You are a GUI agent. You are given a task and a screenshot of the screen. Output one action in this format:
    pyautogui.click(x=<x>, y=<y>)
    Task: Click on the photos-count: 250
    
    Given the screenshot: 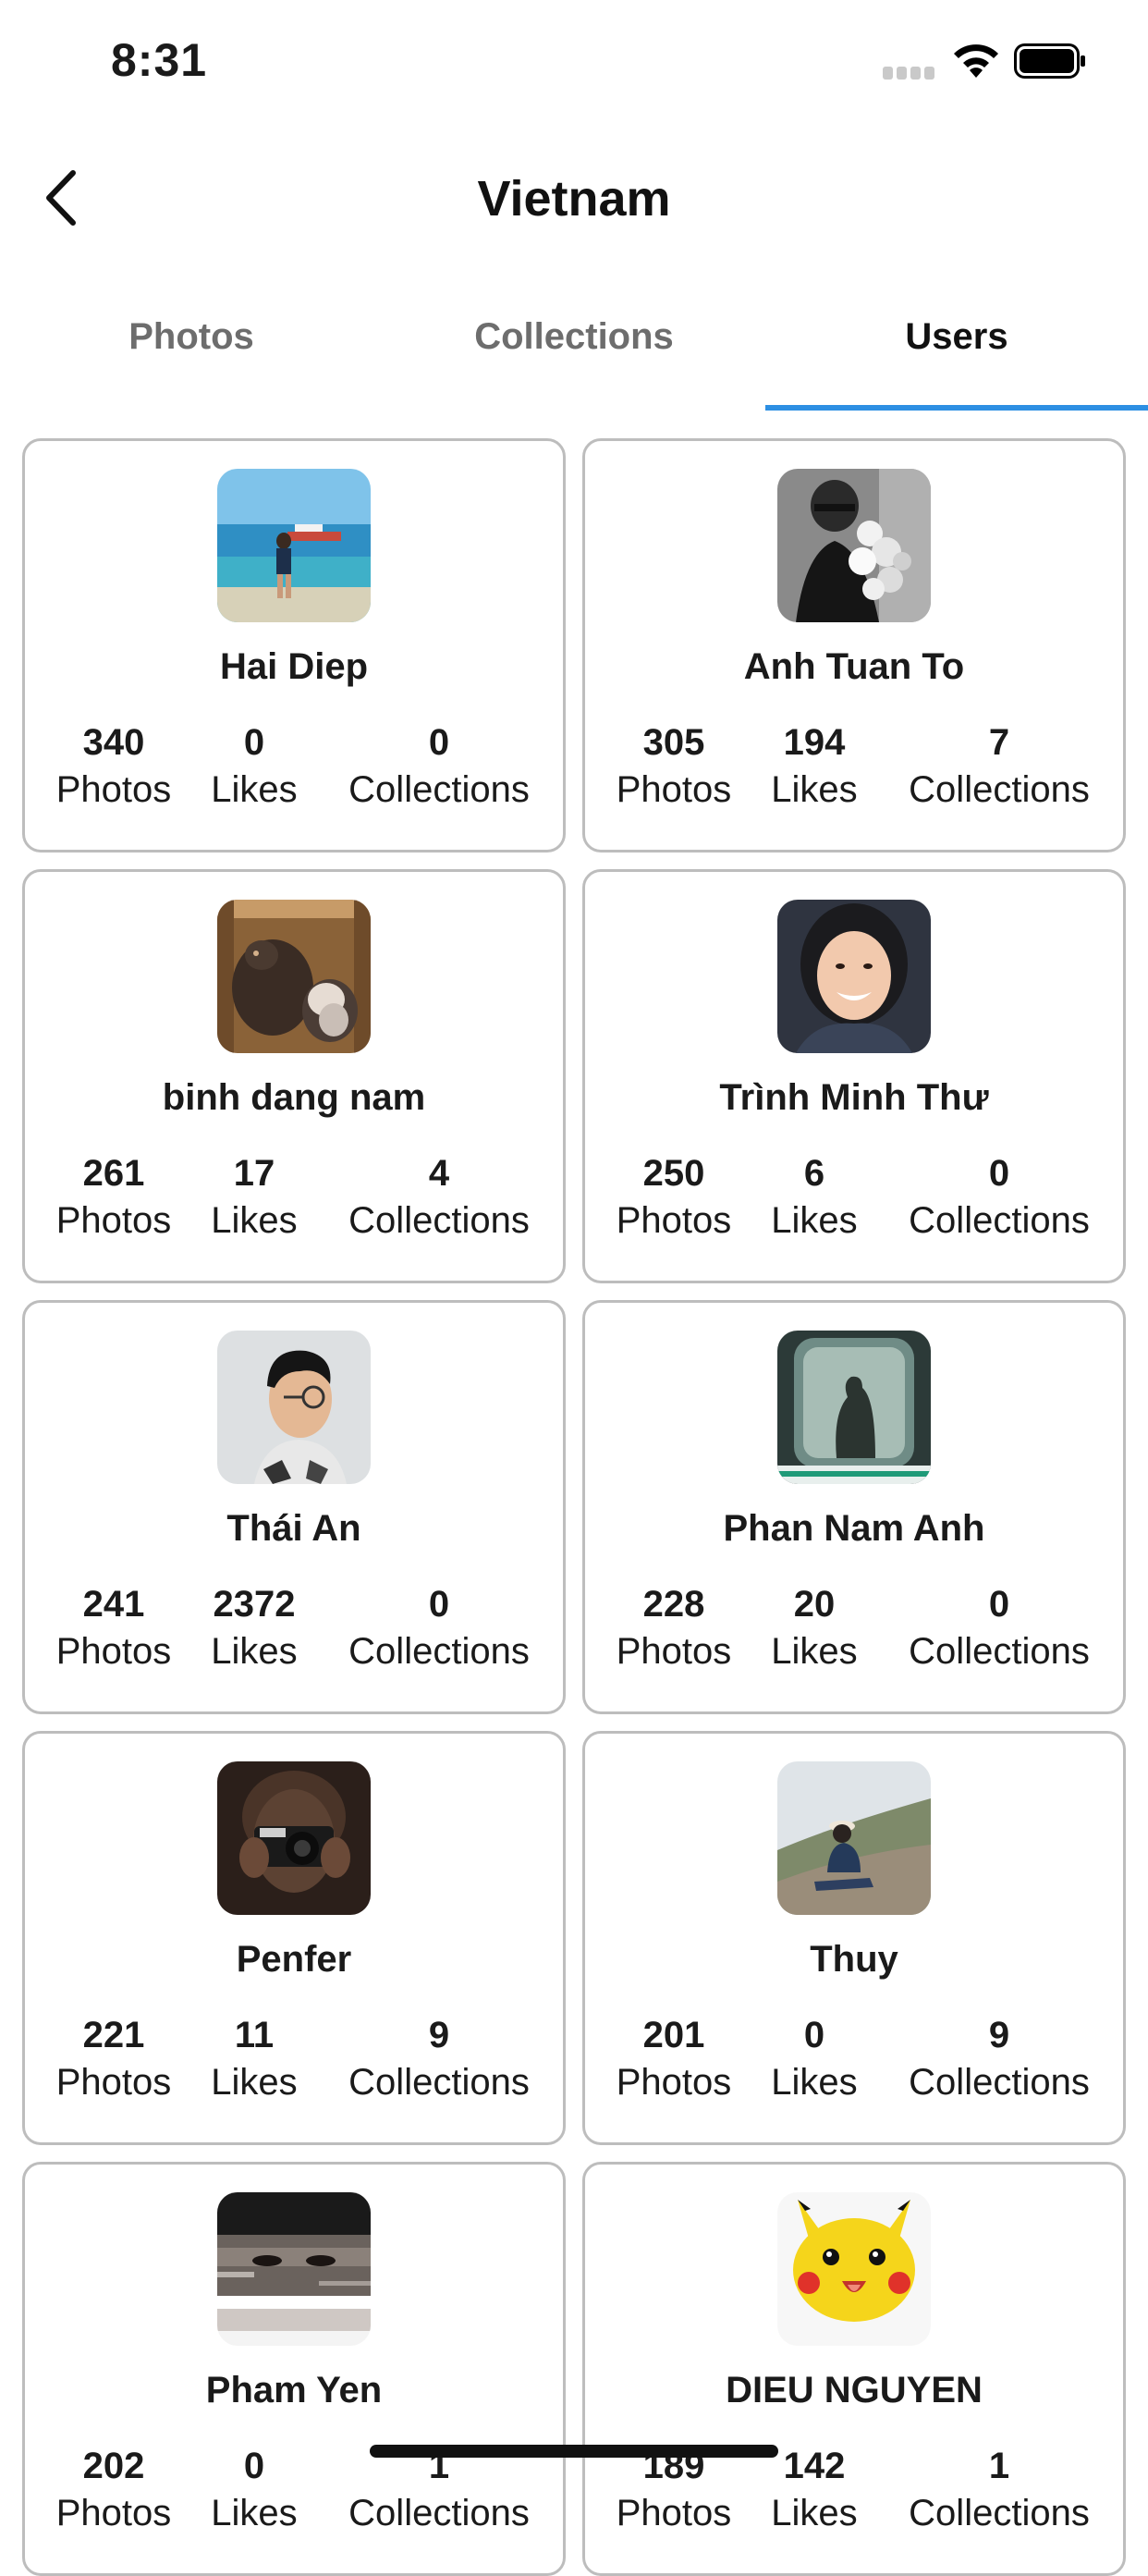 What is the action you would take?
    pyautogui.click(x=674, y=1173)
    